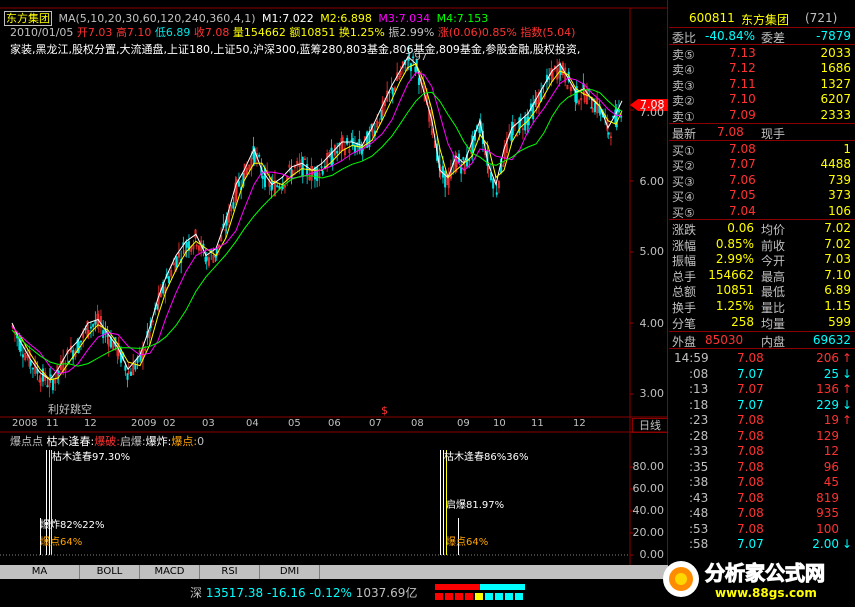  Describe the element at coordinates (648, 510) in the screenshot. I see `ind-tick: 40.00` at that location.